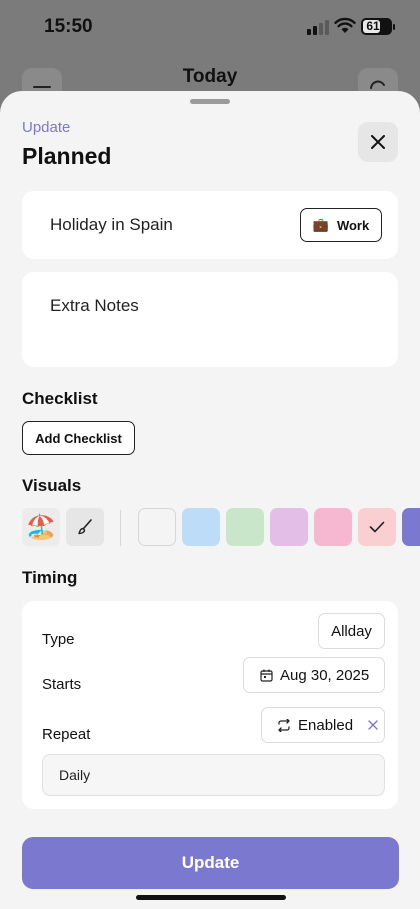 This screenshot has width=420, height=909. Describe the element at coordinates (213, 775) in the screenshot. I see `repeat-frequency-selector: Daily` at that location.